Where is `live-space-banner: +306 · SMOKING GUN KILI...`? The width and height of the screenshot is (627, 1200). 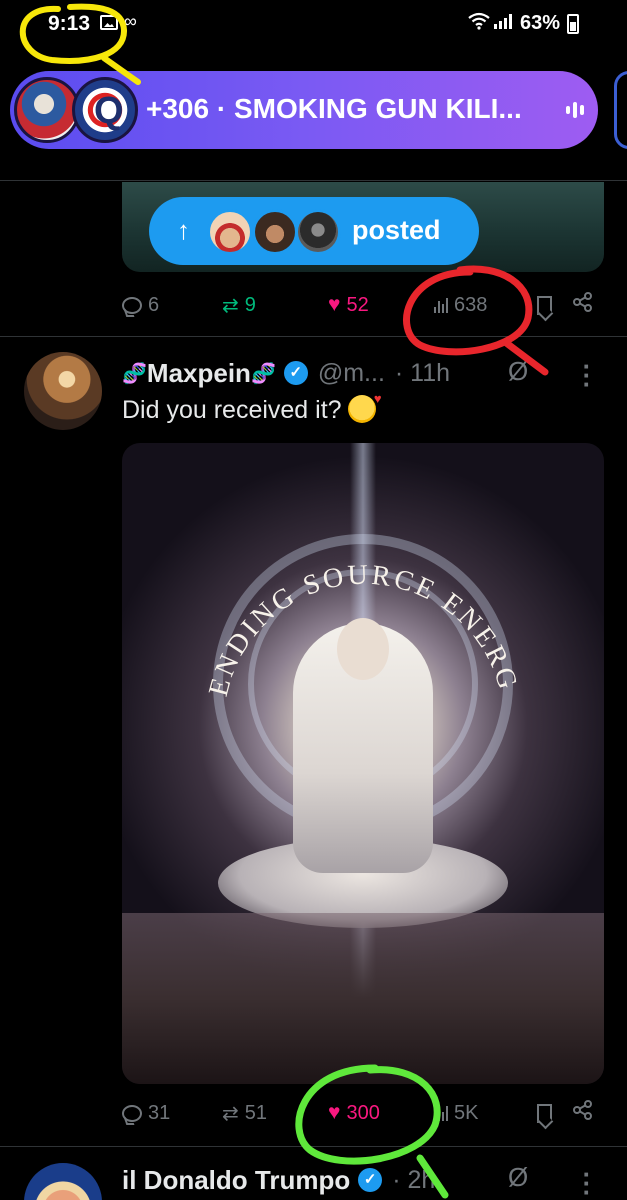
live-space-banner: +306 · SMOKING GUN KILI... is located at coordinates (304, 110).